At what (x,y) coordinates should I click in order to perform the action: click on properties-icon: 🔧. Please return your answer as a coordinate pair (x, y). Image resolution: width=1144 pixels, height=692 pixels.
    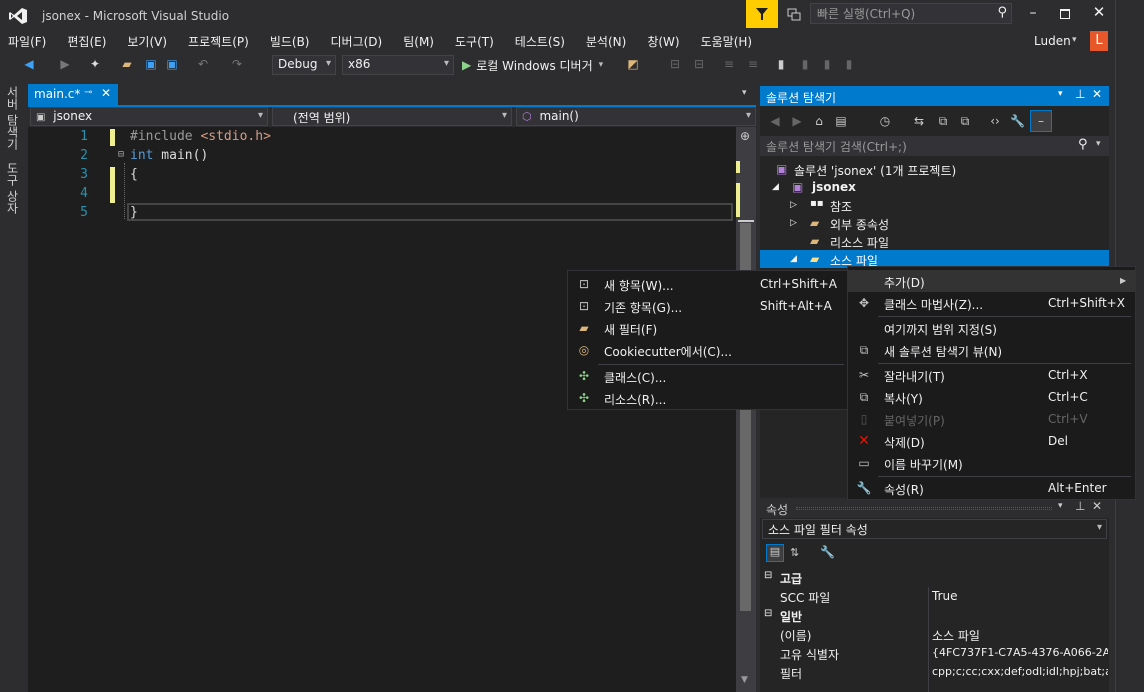
    Looking at the image, I should click on (1017, 121).